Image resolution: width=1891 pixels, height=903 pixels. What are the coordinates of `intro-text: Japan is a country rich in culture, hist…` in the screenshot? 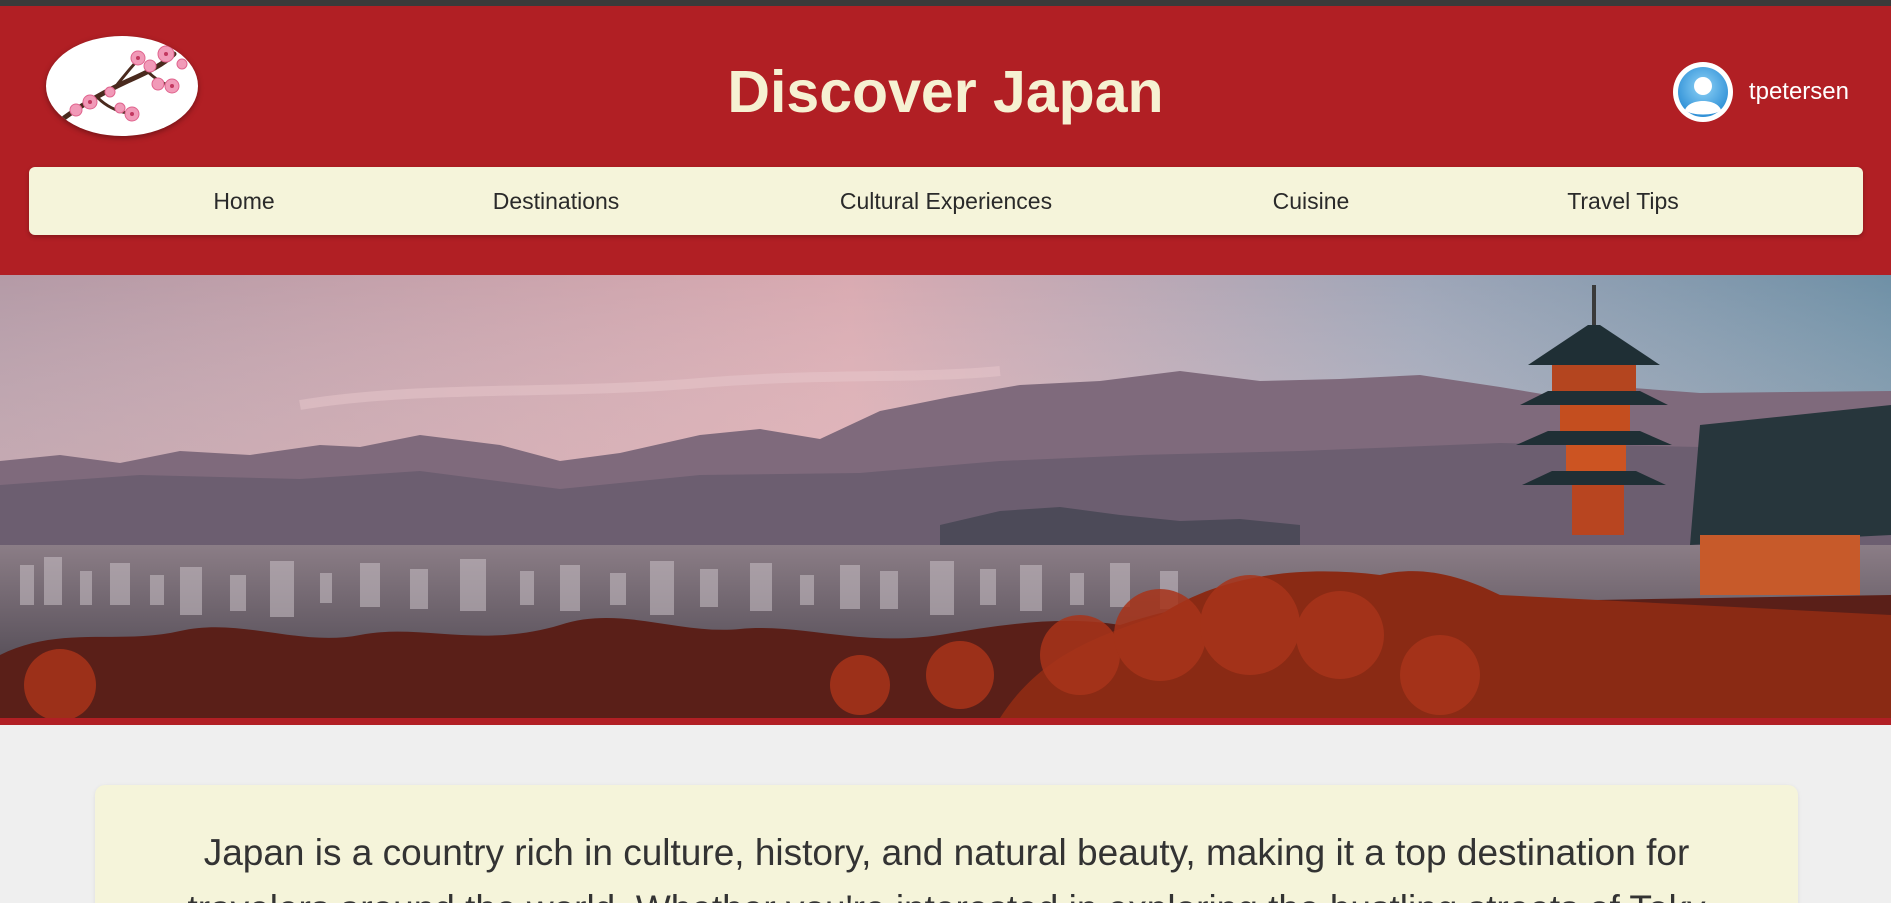 It's located at (946, 867).